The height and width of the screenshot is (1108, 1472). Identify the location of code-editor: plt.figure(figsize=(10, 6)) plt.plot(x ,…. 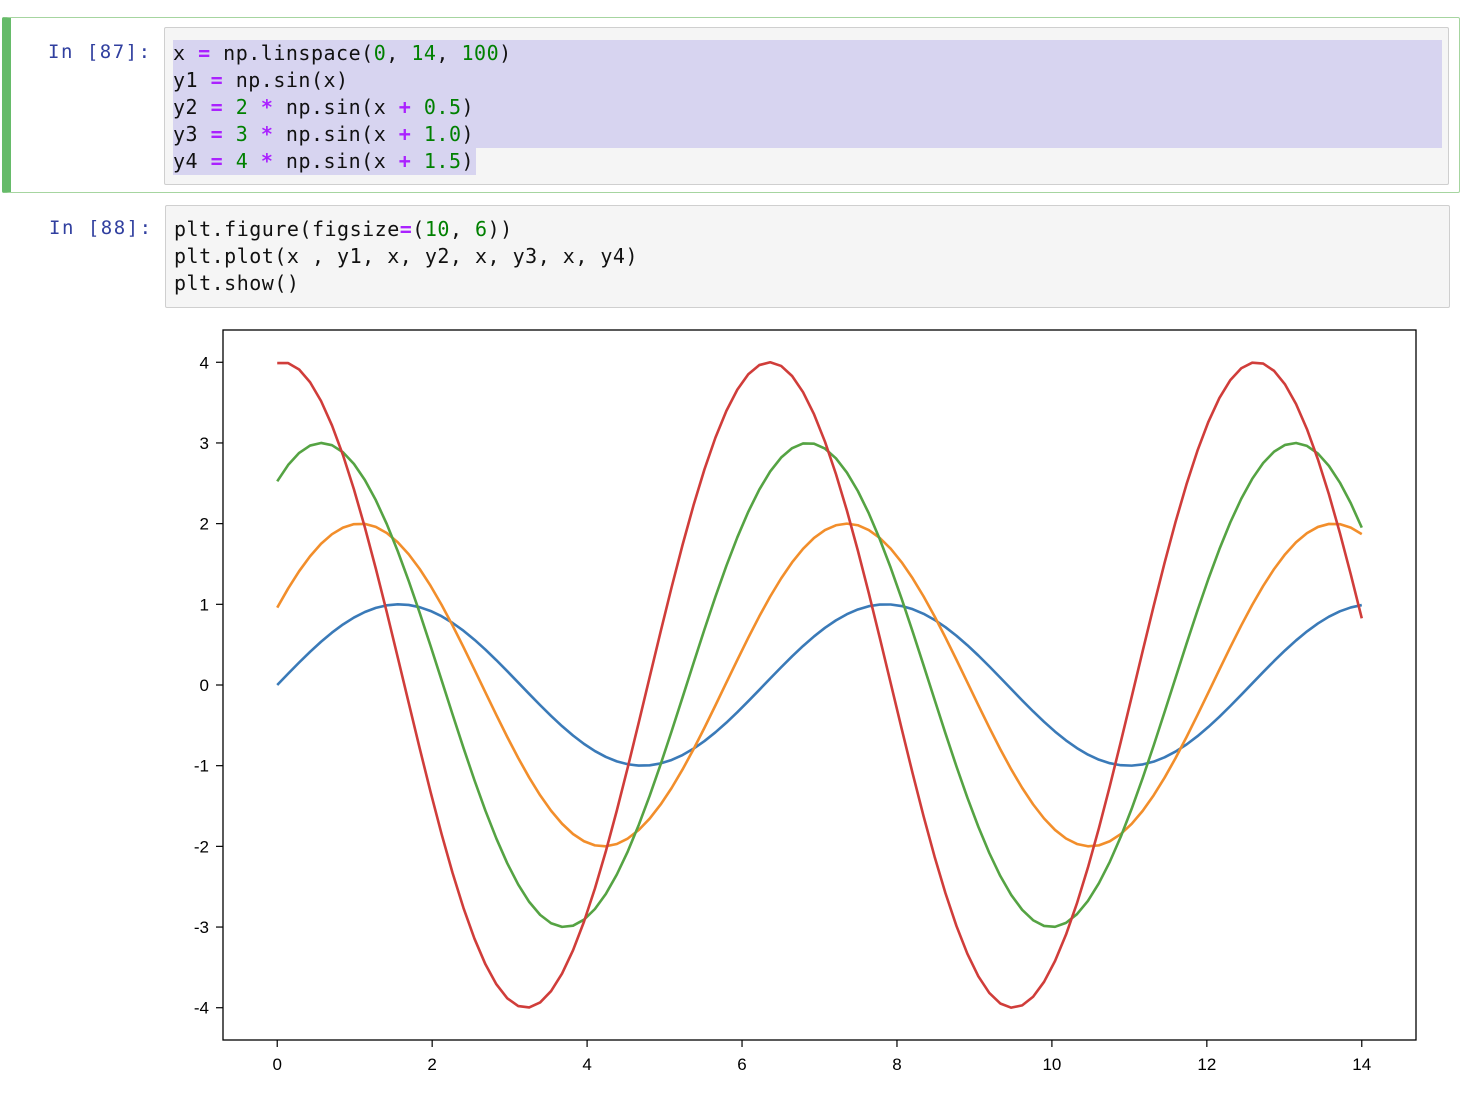
(807, 256).